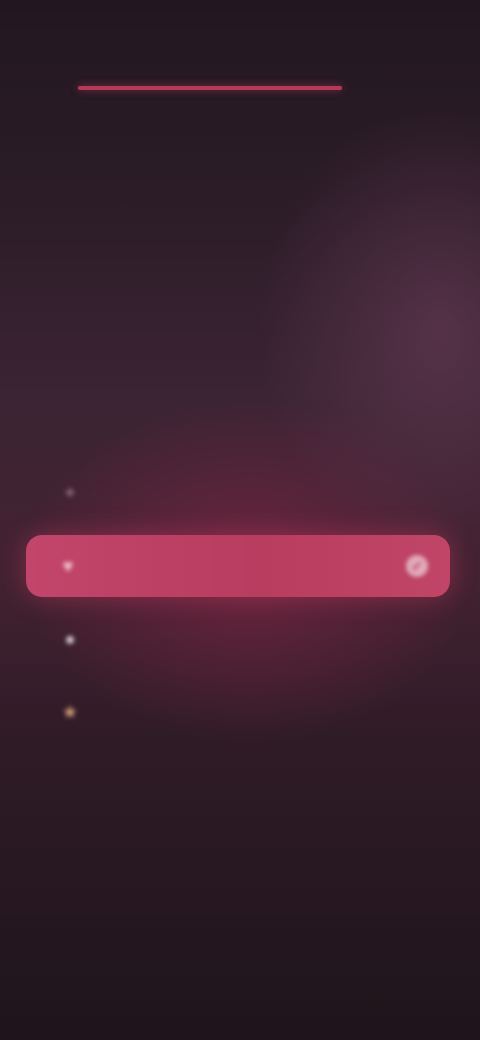 The image size is (480, 1040). Describe the element at coordinates (238, 566) in the screenshot. I see `answer-option-2-selected: ♥ ✓` at that location.